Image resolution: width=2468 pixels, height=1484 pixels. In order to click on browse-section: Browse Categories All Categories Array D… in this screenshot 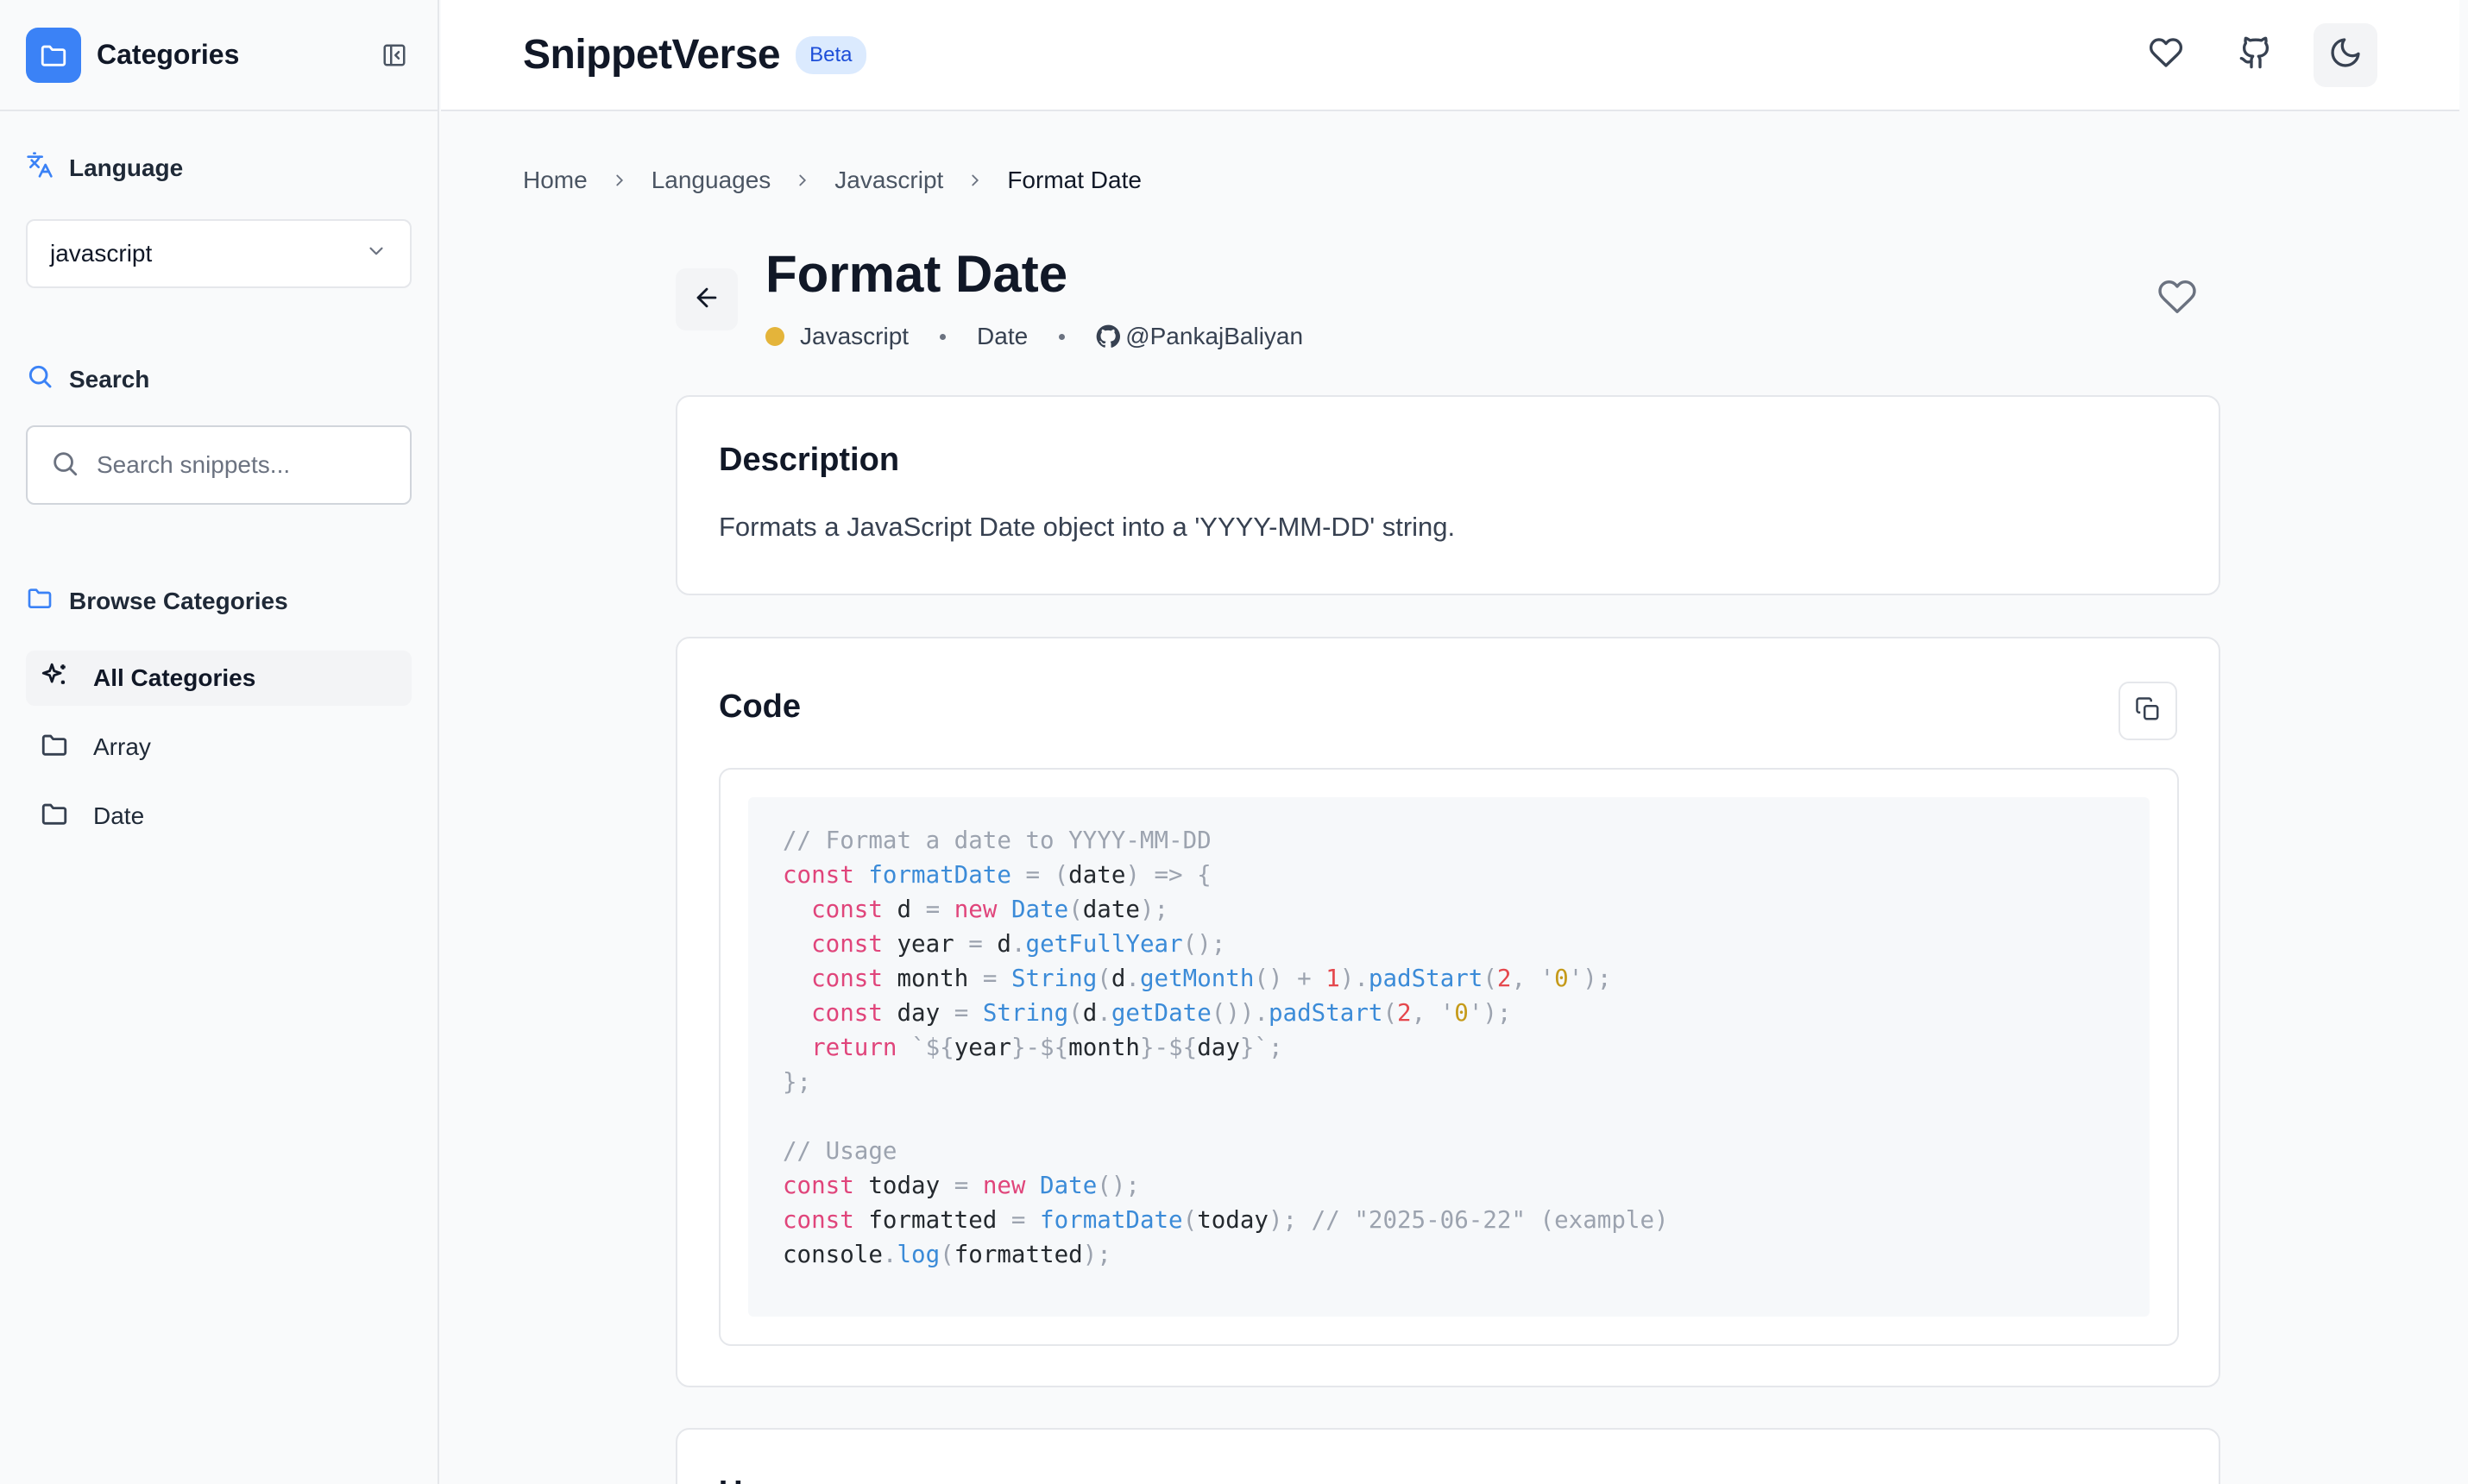, I will do `click(219, 714)`.